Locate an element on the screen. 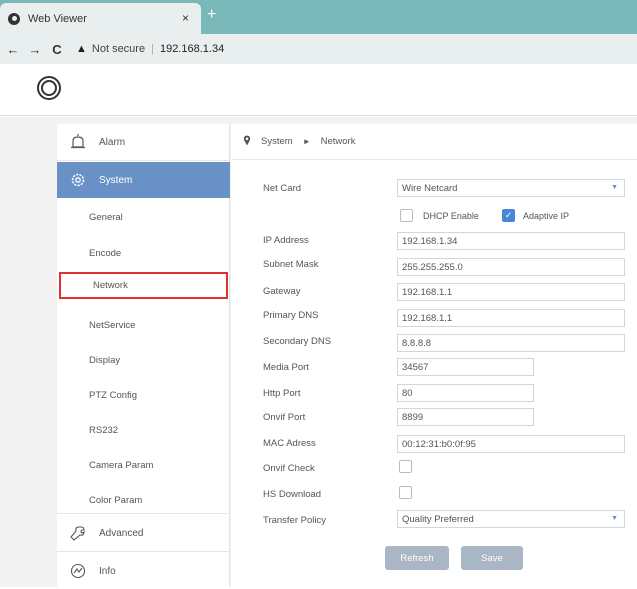  alarm-icon is located at coordinates (78, 142).